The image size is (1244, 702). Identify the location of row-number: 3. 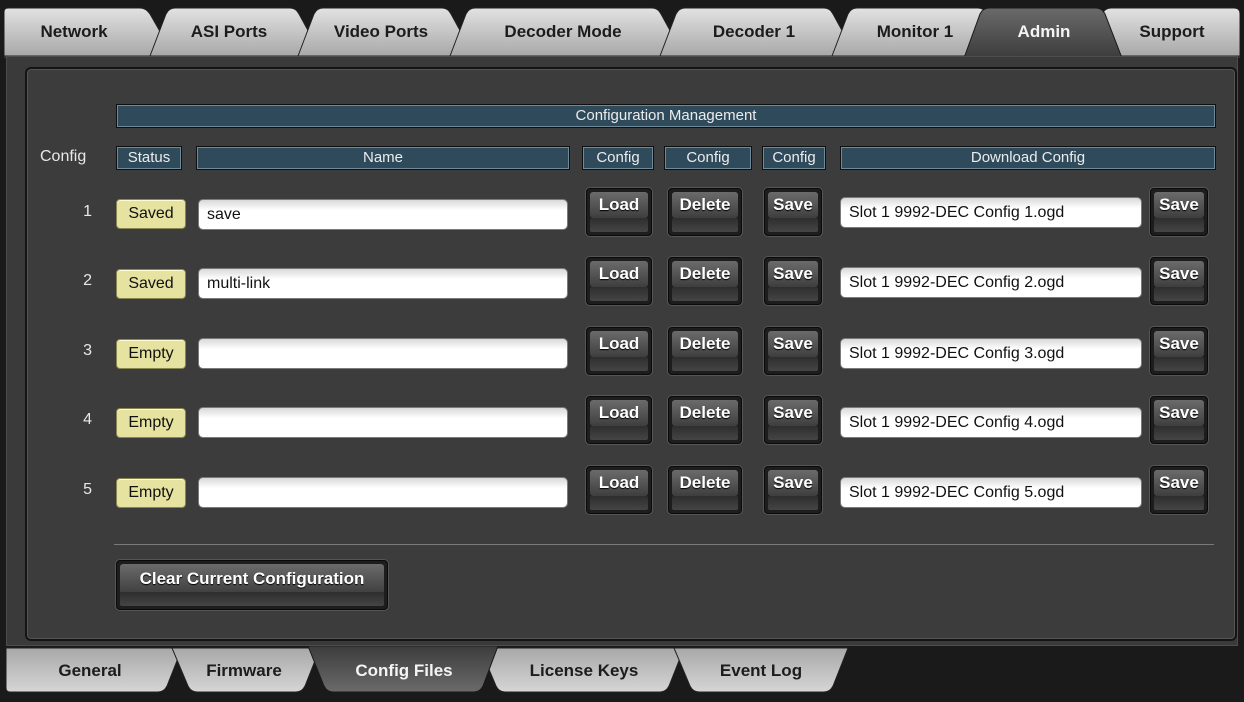
(87, 350).